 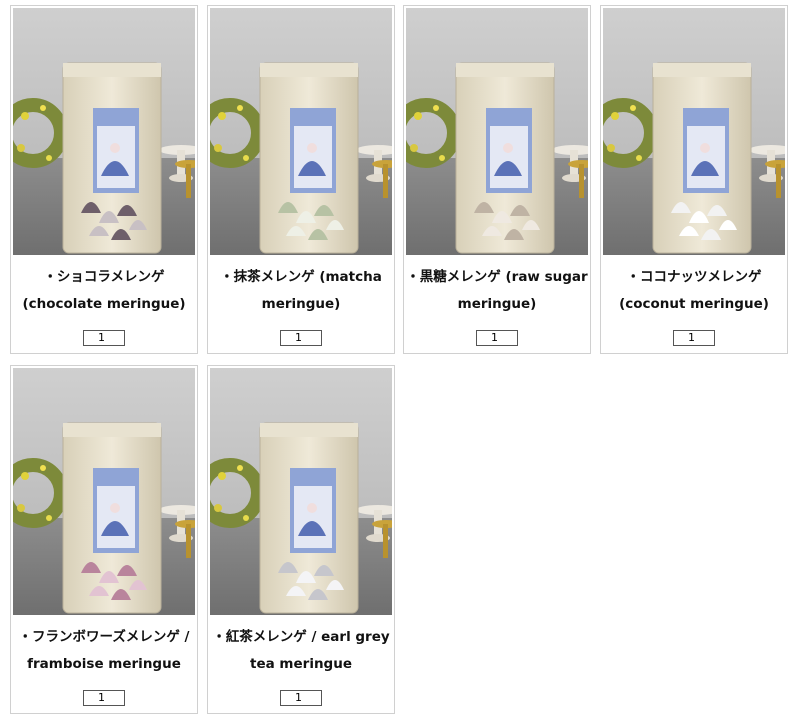 I want to click on product-card: ・抹茶メレンゲ (matcha meringue) 1, so click(x=301, y=179).